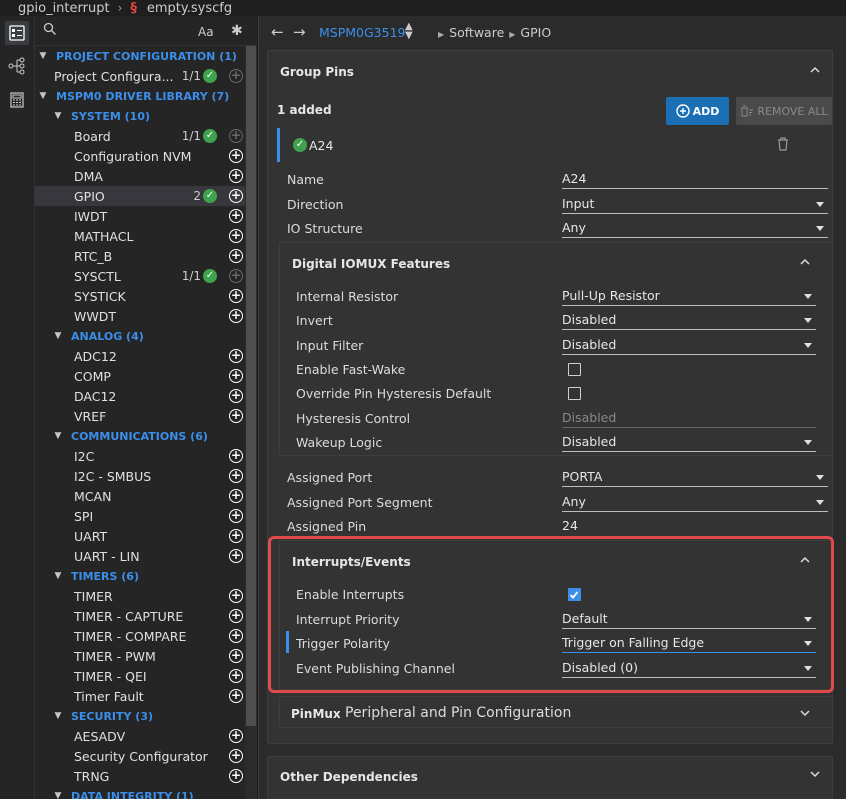 The image size is (846, 799). Describe the element at coordinates (140, 792) in the screenshot. I see `tree-category: ▼ DATA INTEGRITY (1)` at that location.